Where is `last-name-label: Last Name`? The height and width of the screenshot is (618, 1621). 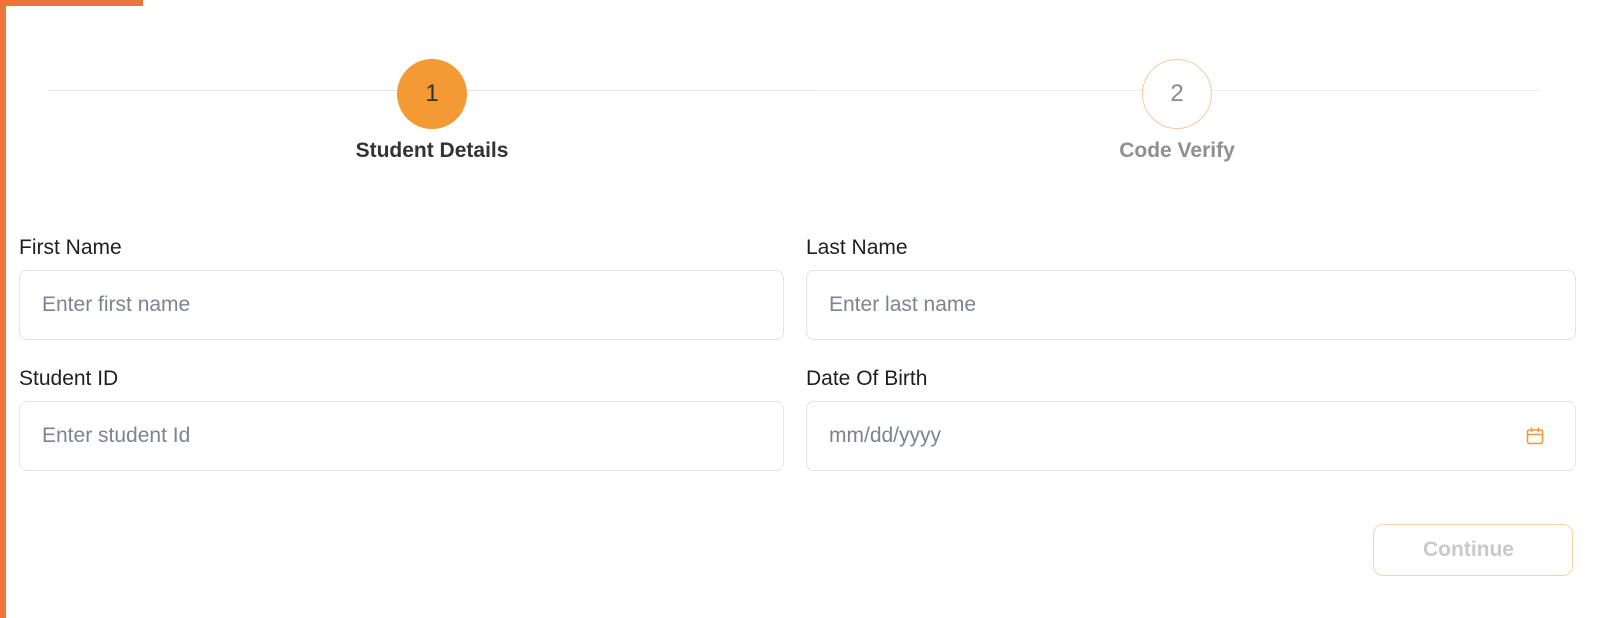
last-name-label: Last Name is located at coordinates (857, 247).